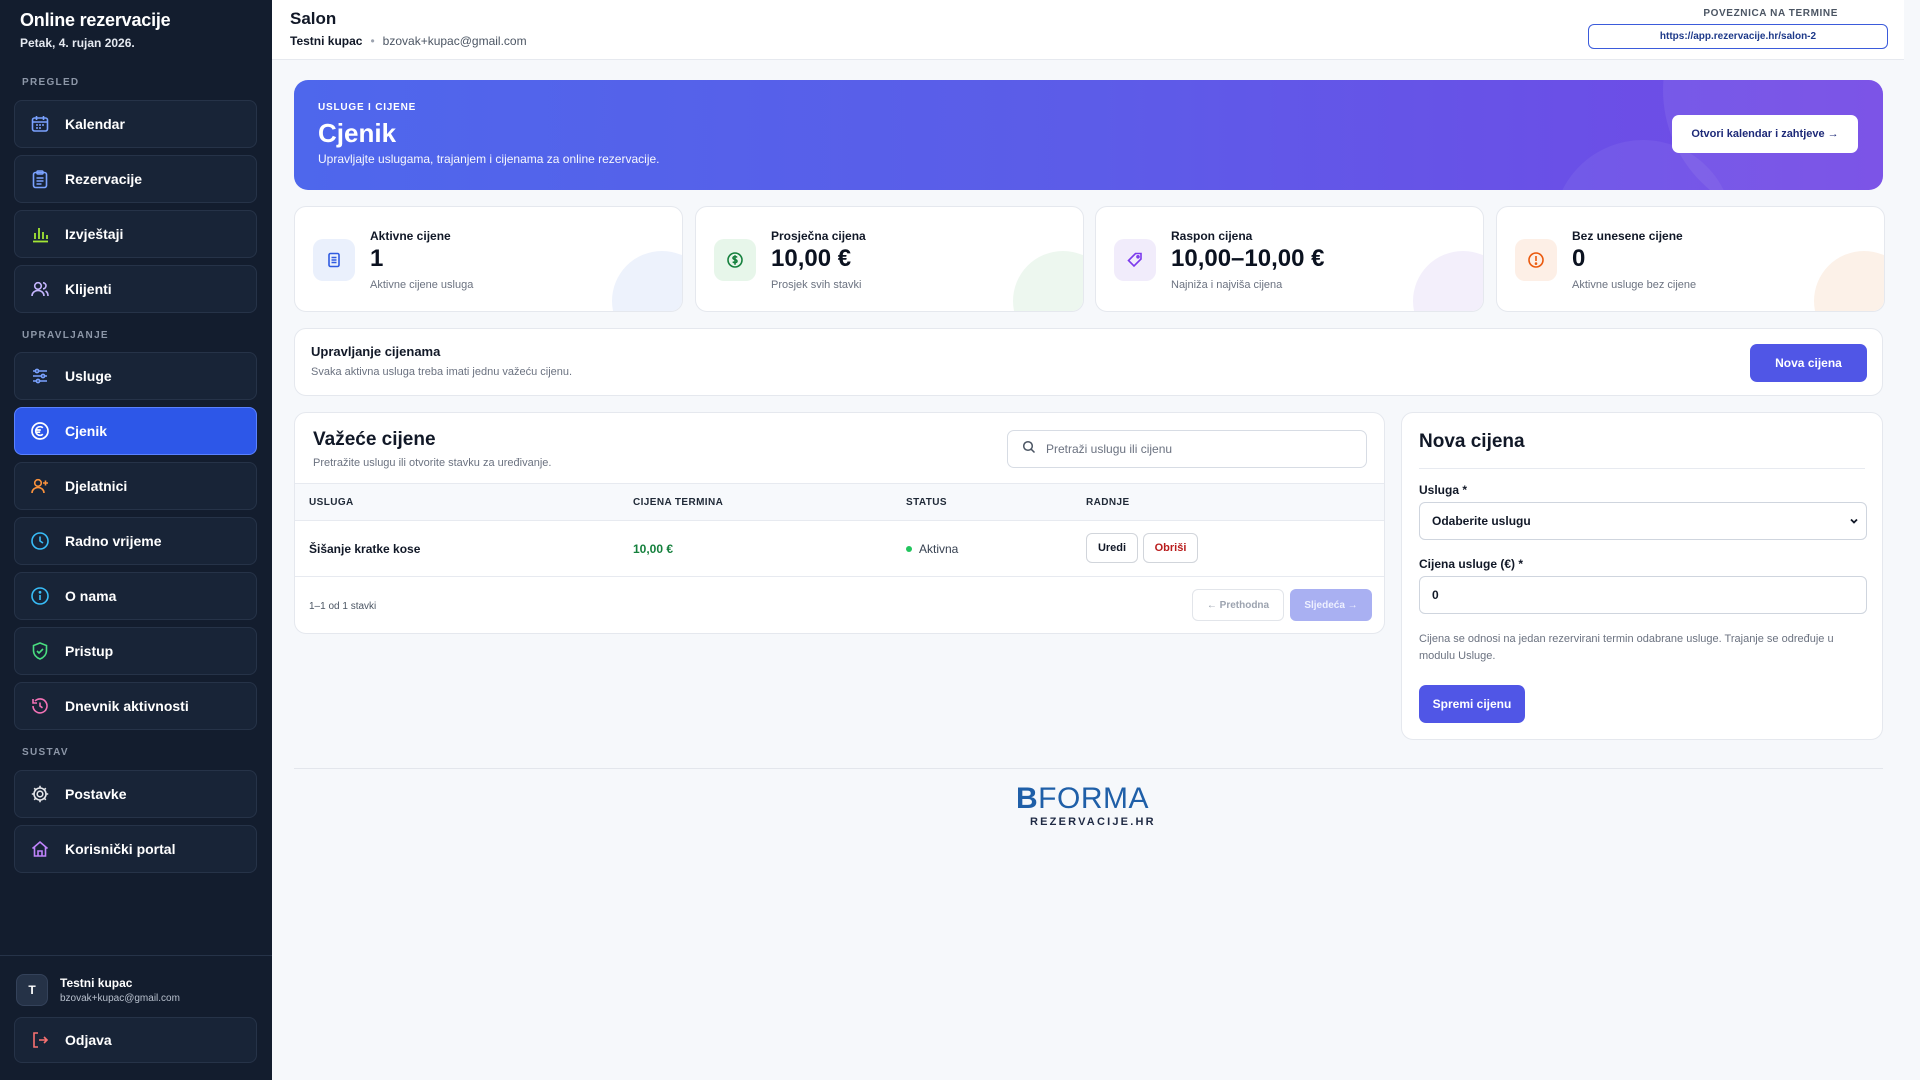  Describe the element at coordinates (1536, 260) in the screenshot. I see `alert-icon` at that location.